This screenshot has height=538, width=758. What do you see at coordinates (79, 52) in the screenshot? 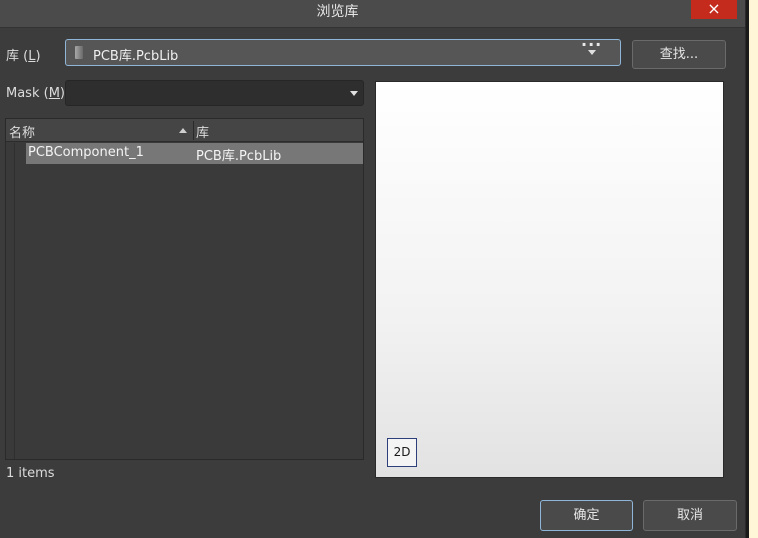
I see `library-file-icon` at bounding box center [79, 52].